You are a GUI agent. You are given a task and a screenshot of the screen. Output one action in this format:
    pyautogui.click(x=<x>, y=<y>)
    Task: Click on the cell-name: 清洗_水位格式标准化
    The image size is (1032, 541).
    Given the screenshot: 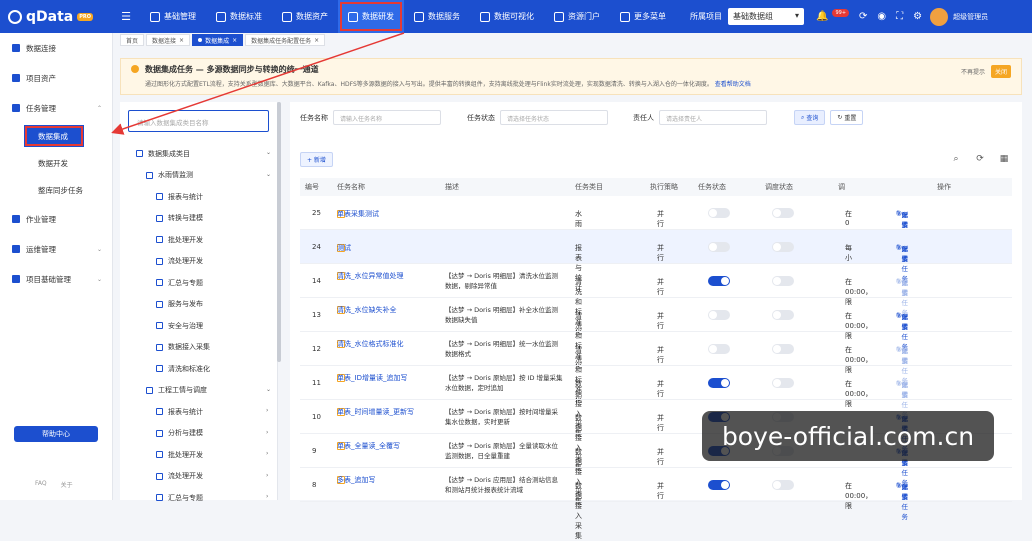 What is the action you would take?
    pyautogui.click(x=387, y=343)
    